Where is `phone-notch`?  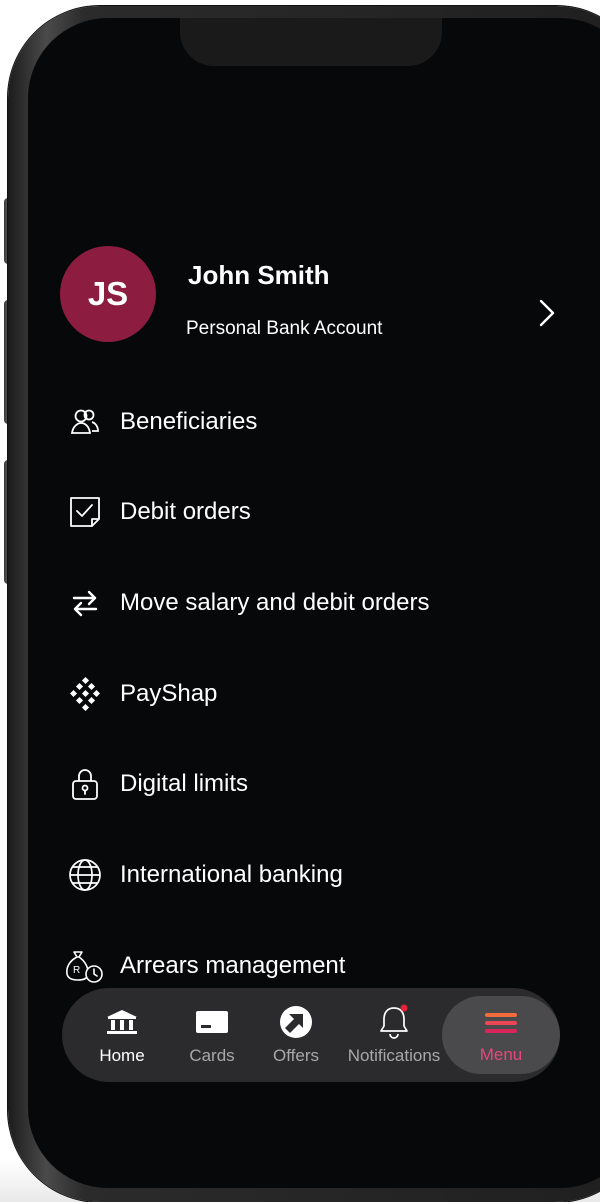 phone-notch is located at coordinates (311, 42).